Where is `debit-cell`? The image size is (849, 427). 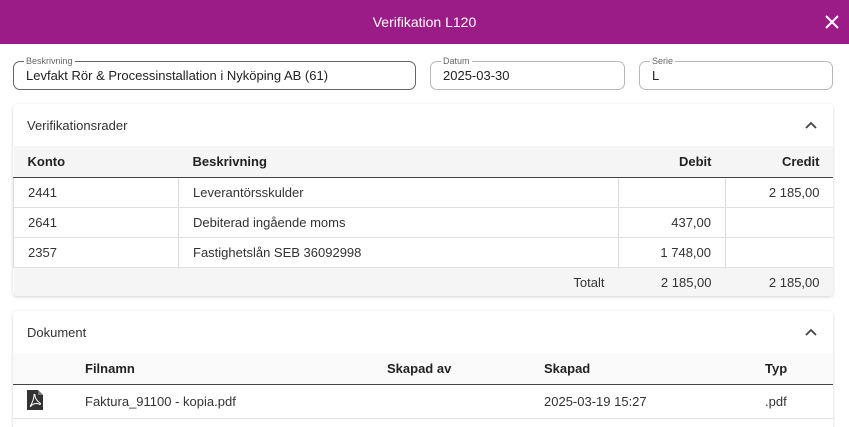
debit-cell is located at coordinates (672, 192).